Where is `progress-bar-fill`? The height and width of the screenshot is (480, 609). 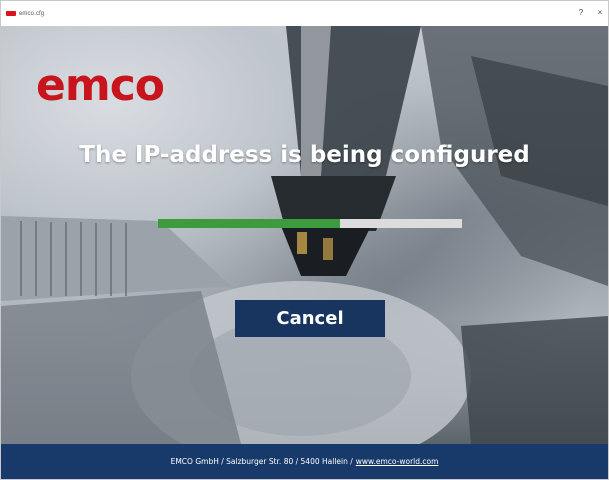 progress-bar-fill is located at coordinates (249, 223).